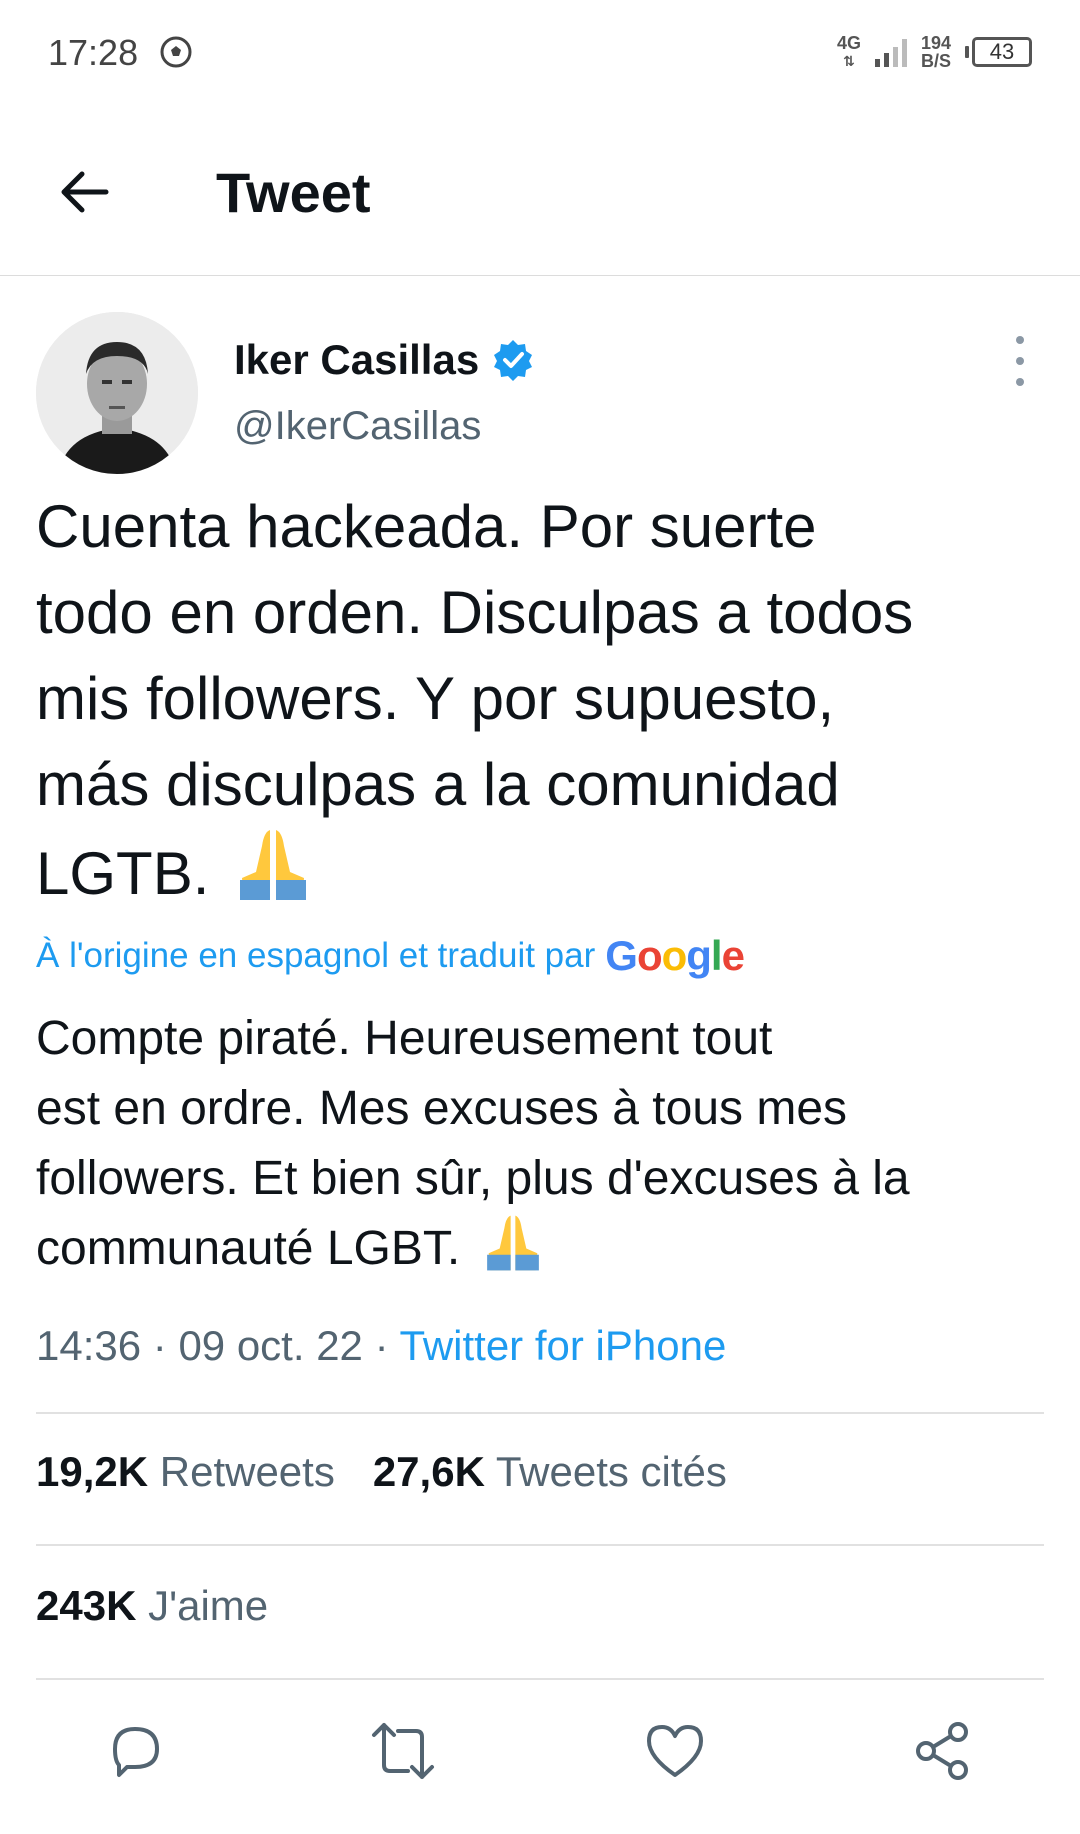 The height and width of the screenshot is (1834, 1080). What do you see at coordinates (357, 359) in the screenshot?
I see `author-name-text: Iker Casillas` at bounding box center [357, 359].